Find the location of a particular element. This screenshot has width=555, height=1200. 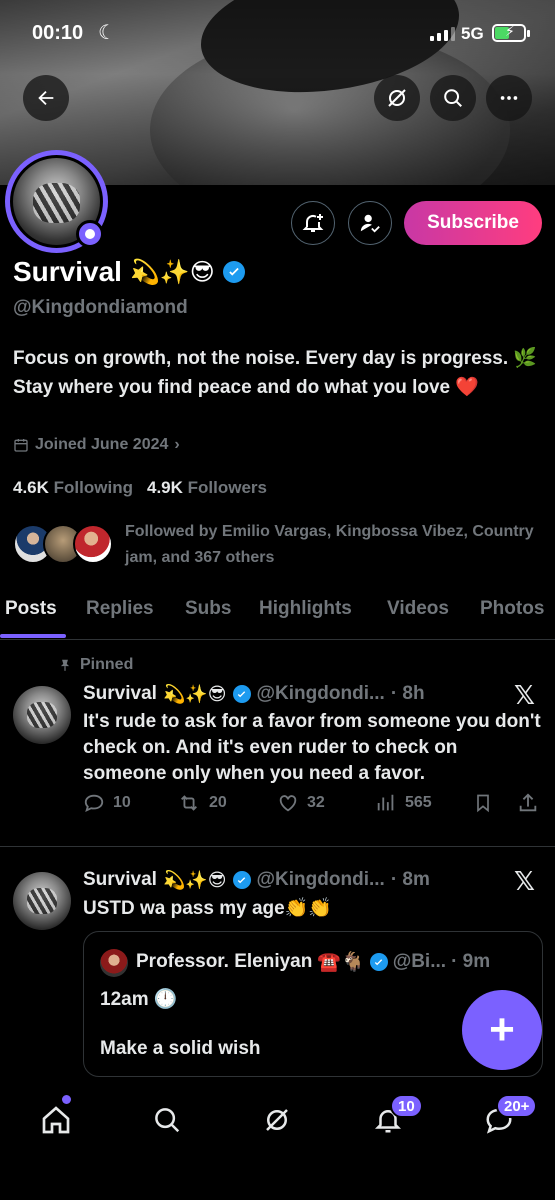

profile-name-emojis: 💫✨😎 is located at coordinates (172, 272).